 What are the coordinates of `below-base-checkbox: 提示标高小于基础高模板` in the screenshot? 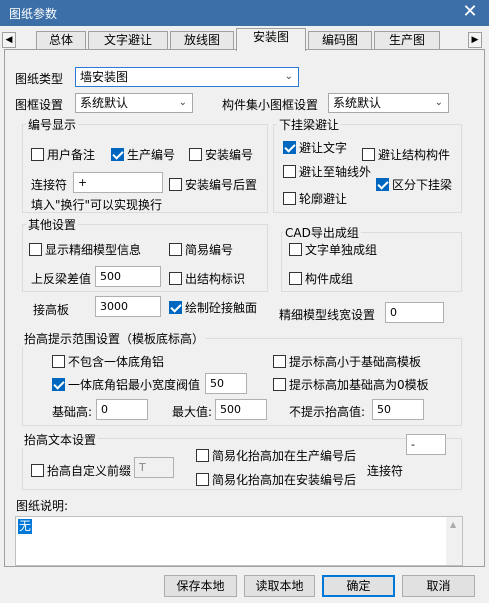 It's located at (347, 361).